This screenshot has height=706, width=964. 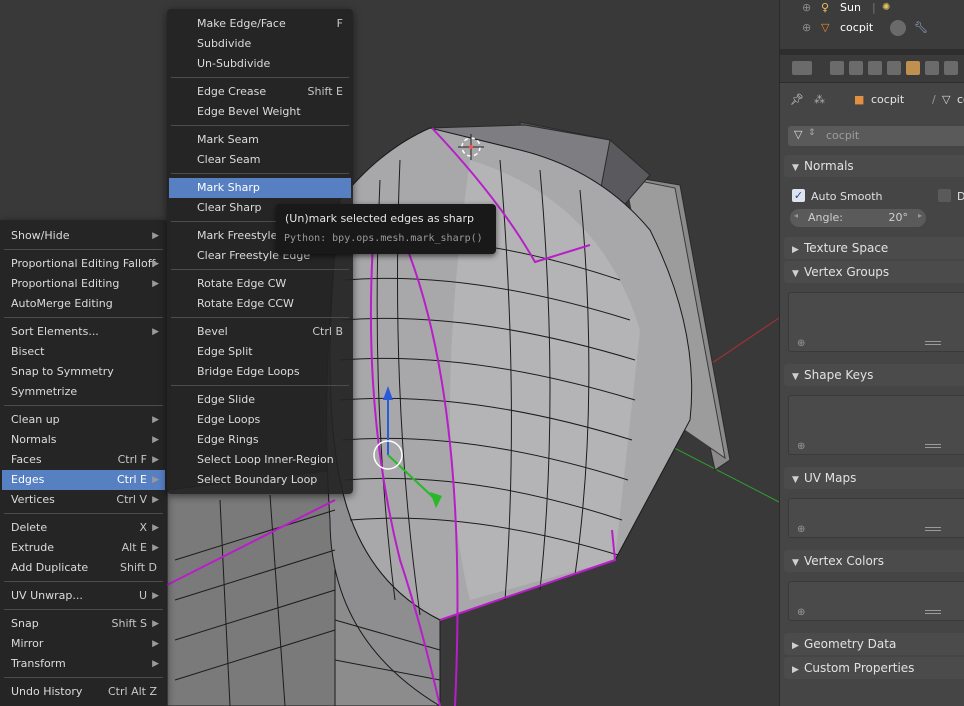 What do you see at coordinates (83, 528) in the screenshot?
I see `menu-item: Delete X ▶` at bounding box center [83, 528].